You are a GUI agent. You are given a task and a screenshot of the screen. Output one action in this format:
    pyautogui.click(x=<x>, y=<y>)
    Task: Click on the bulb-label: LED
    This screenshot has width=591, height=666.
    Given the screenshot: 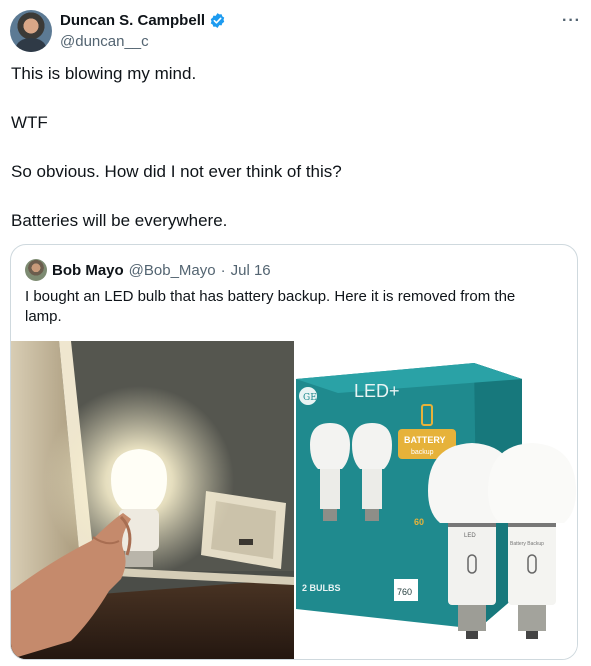 What is the action you would take?
    pyautogui.click(x=470, y=536)
    